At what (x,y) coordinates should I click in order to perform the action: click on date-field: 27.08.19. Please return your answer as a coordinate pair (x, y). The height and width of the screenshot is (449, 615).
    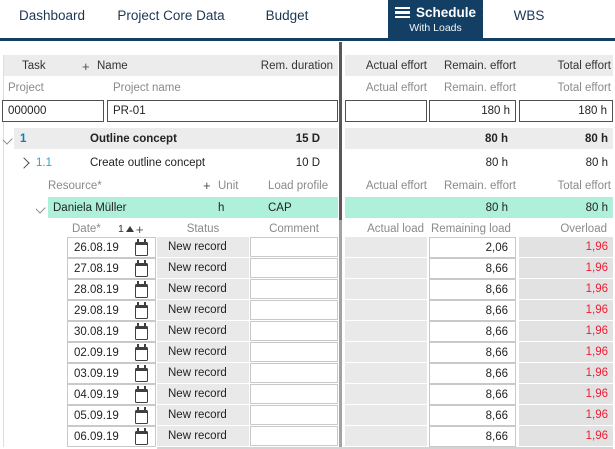
    Looking at the image, I should click on (111, 268).